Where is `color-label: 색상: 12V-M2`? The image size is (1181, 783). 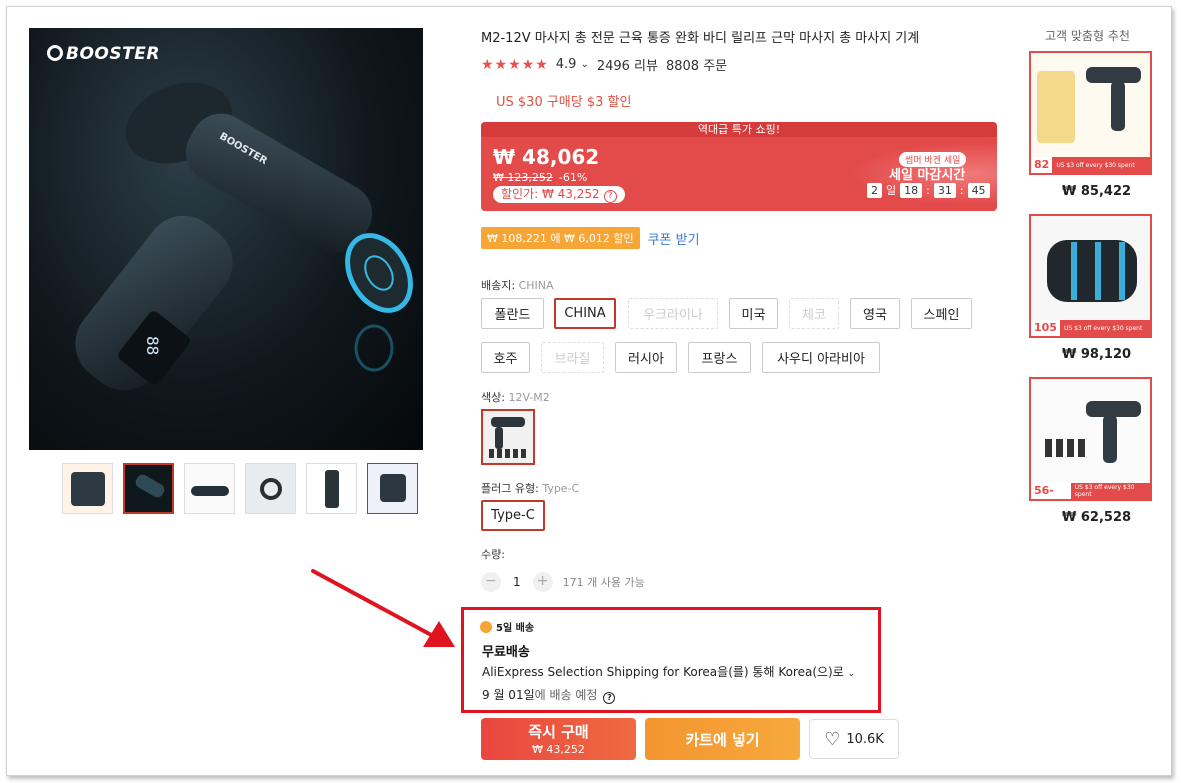
color-label: 색상: 12V-M2 is located at coordinates (515, 397).